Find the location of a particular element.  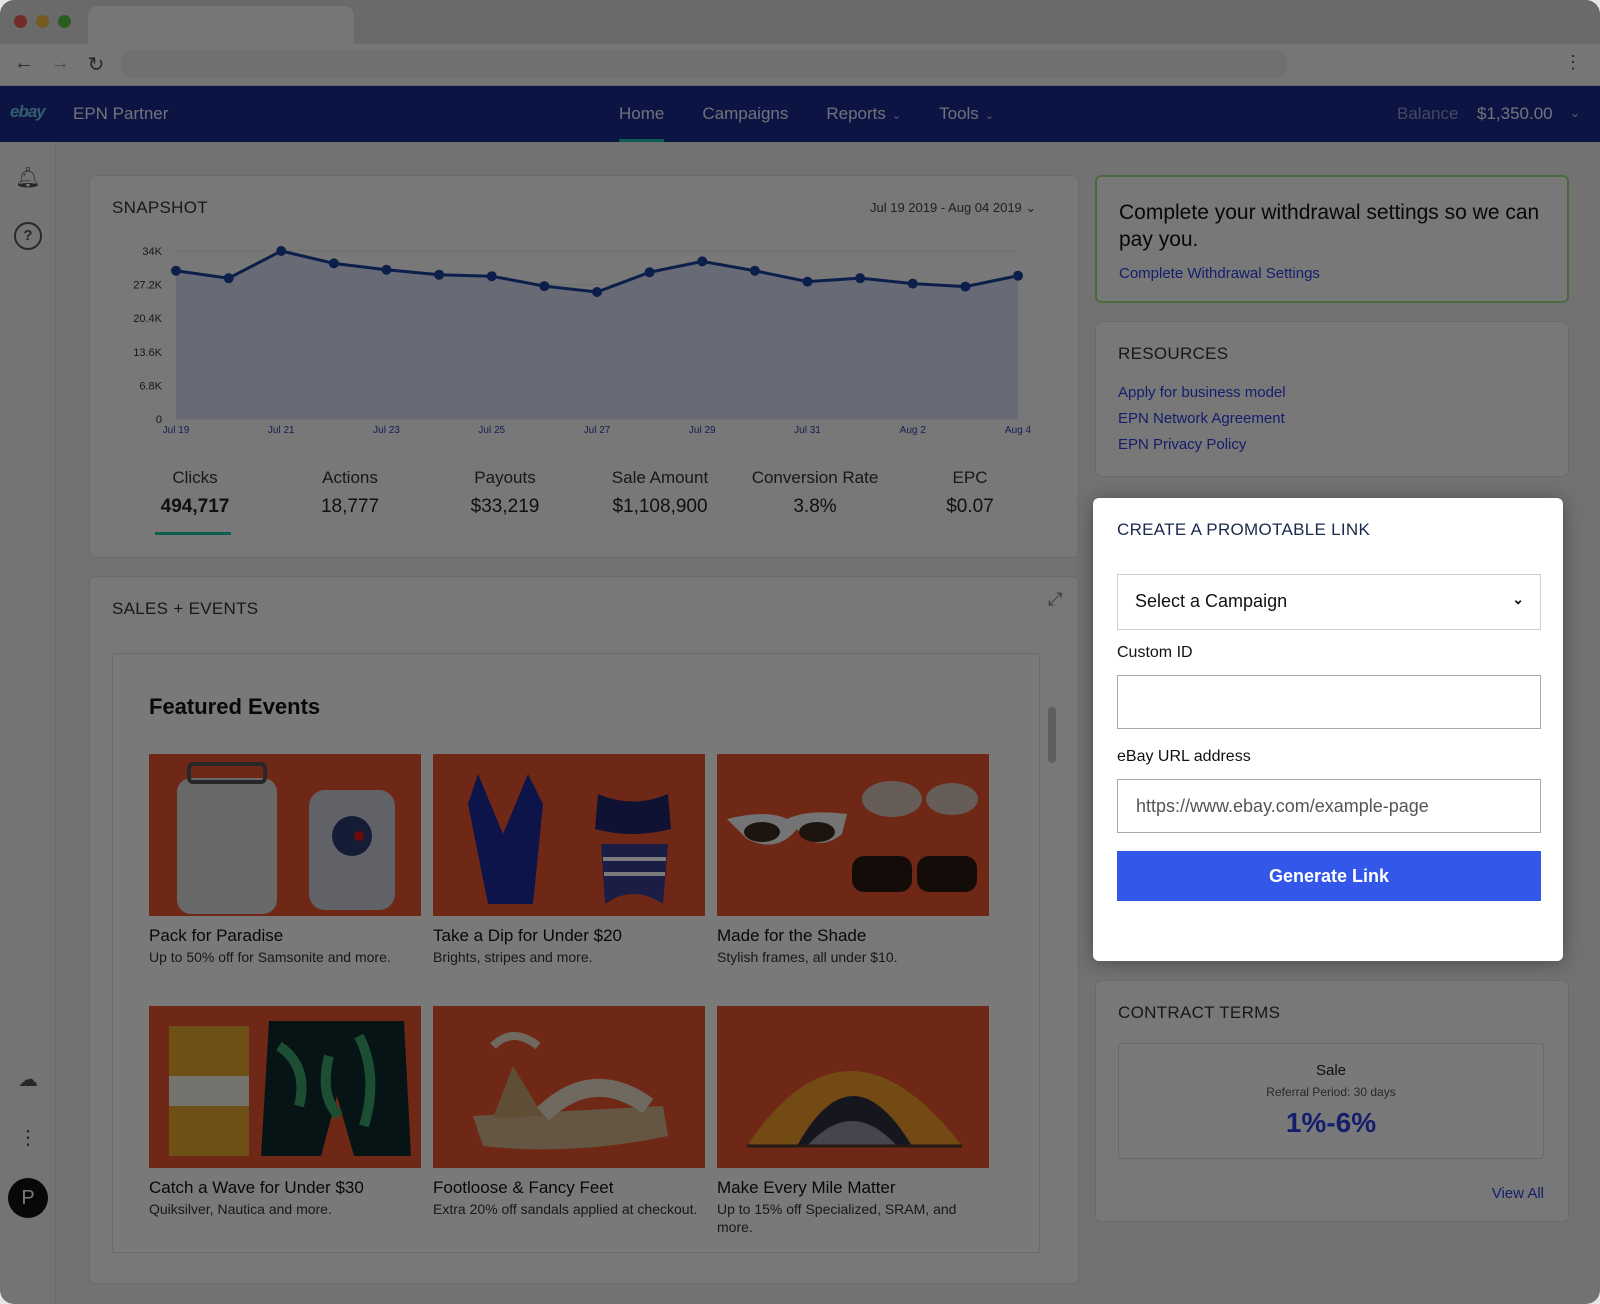

luggage-image is located at coordinates (285, 835).